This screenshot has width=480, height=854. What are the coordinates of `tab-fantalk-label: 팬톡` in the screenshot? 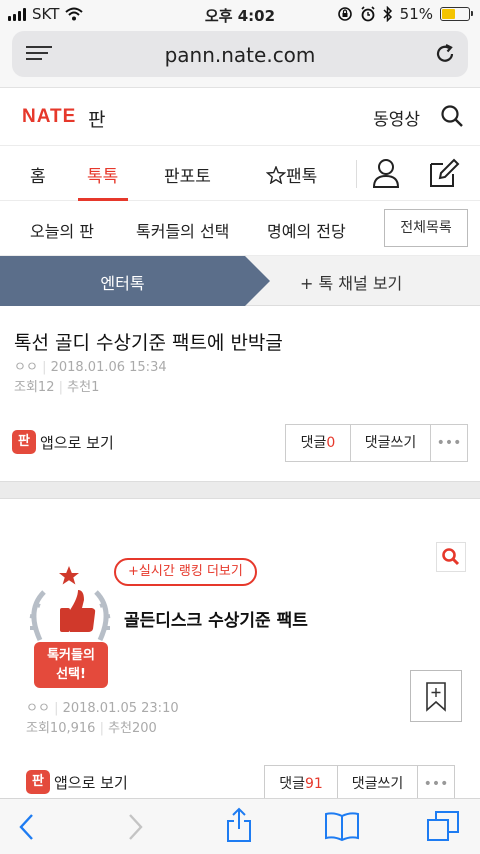 It's located at (302, 177).